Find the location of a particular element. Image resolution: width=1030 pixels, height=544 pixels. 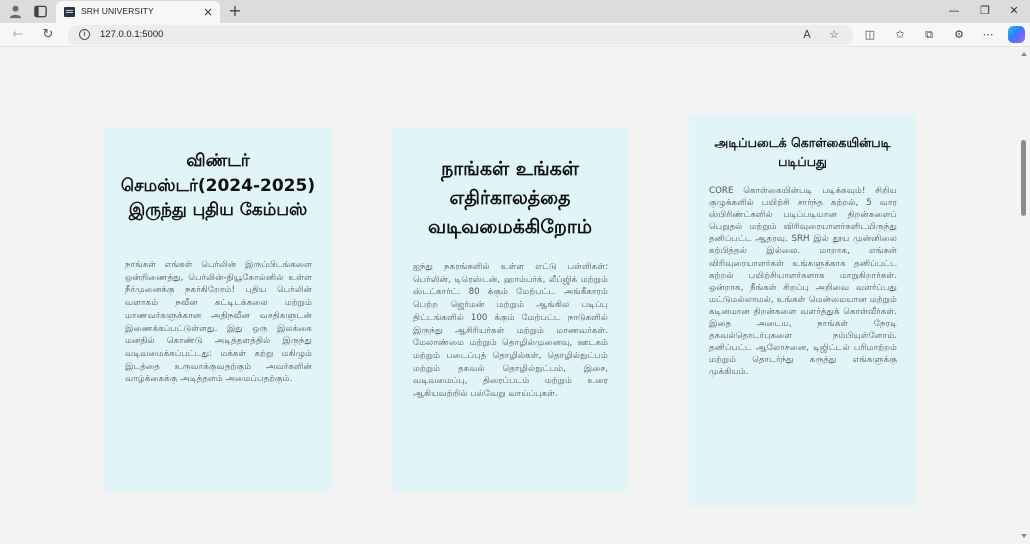

tab-title: SRH UNIVERSITY is located at coordinates (117, 11).